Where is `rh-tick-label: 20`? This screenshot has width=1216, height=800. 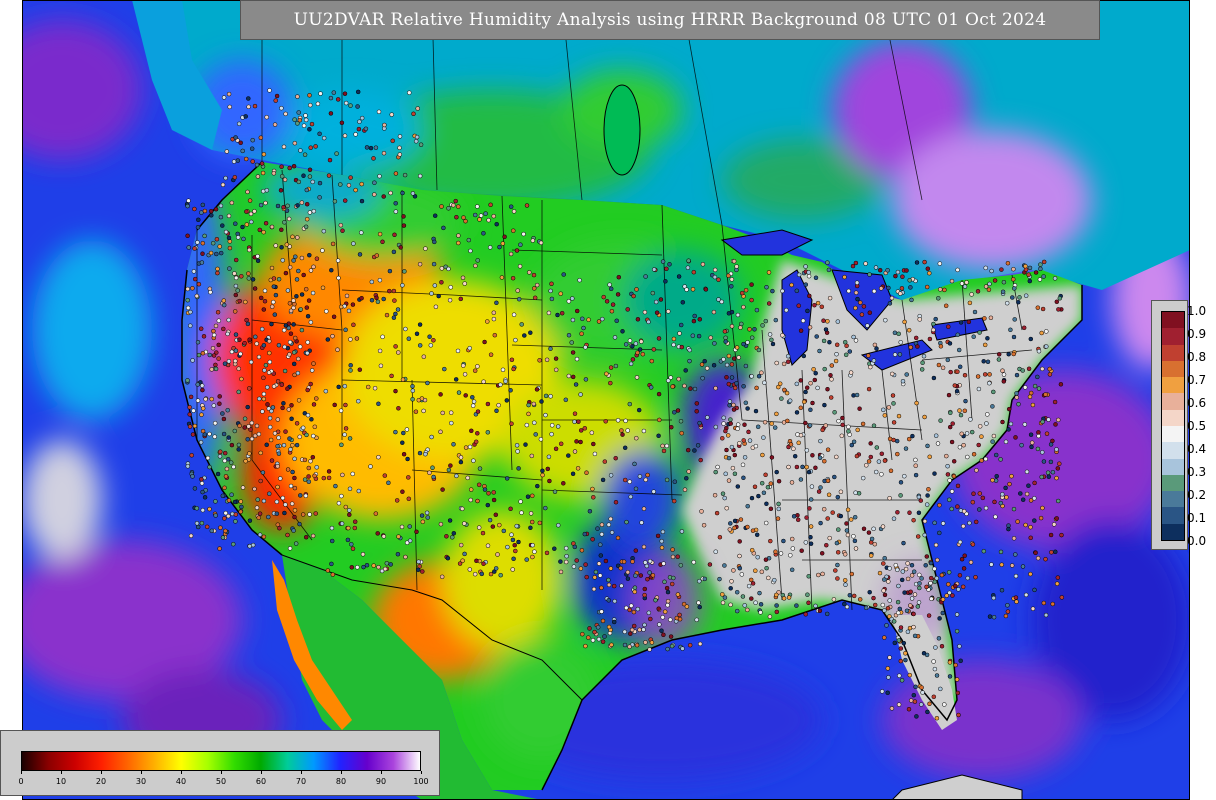 rh-tick-label: 20 is located at coordinates (101, 781).